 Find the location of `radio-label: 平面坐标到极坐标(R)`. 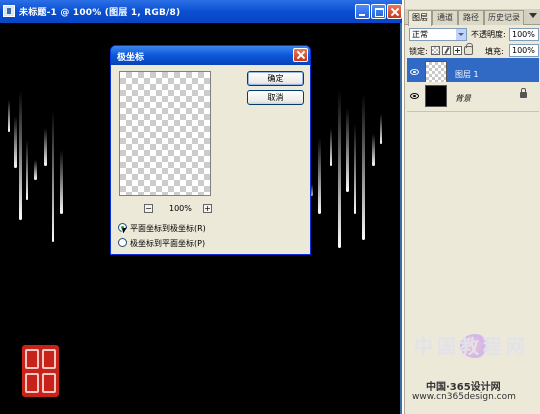

radio-label: 平面坐标到极坐标(R) is located at coordinates (168, 228).